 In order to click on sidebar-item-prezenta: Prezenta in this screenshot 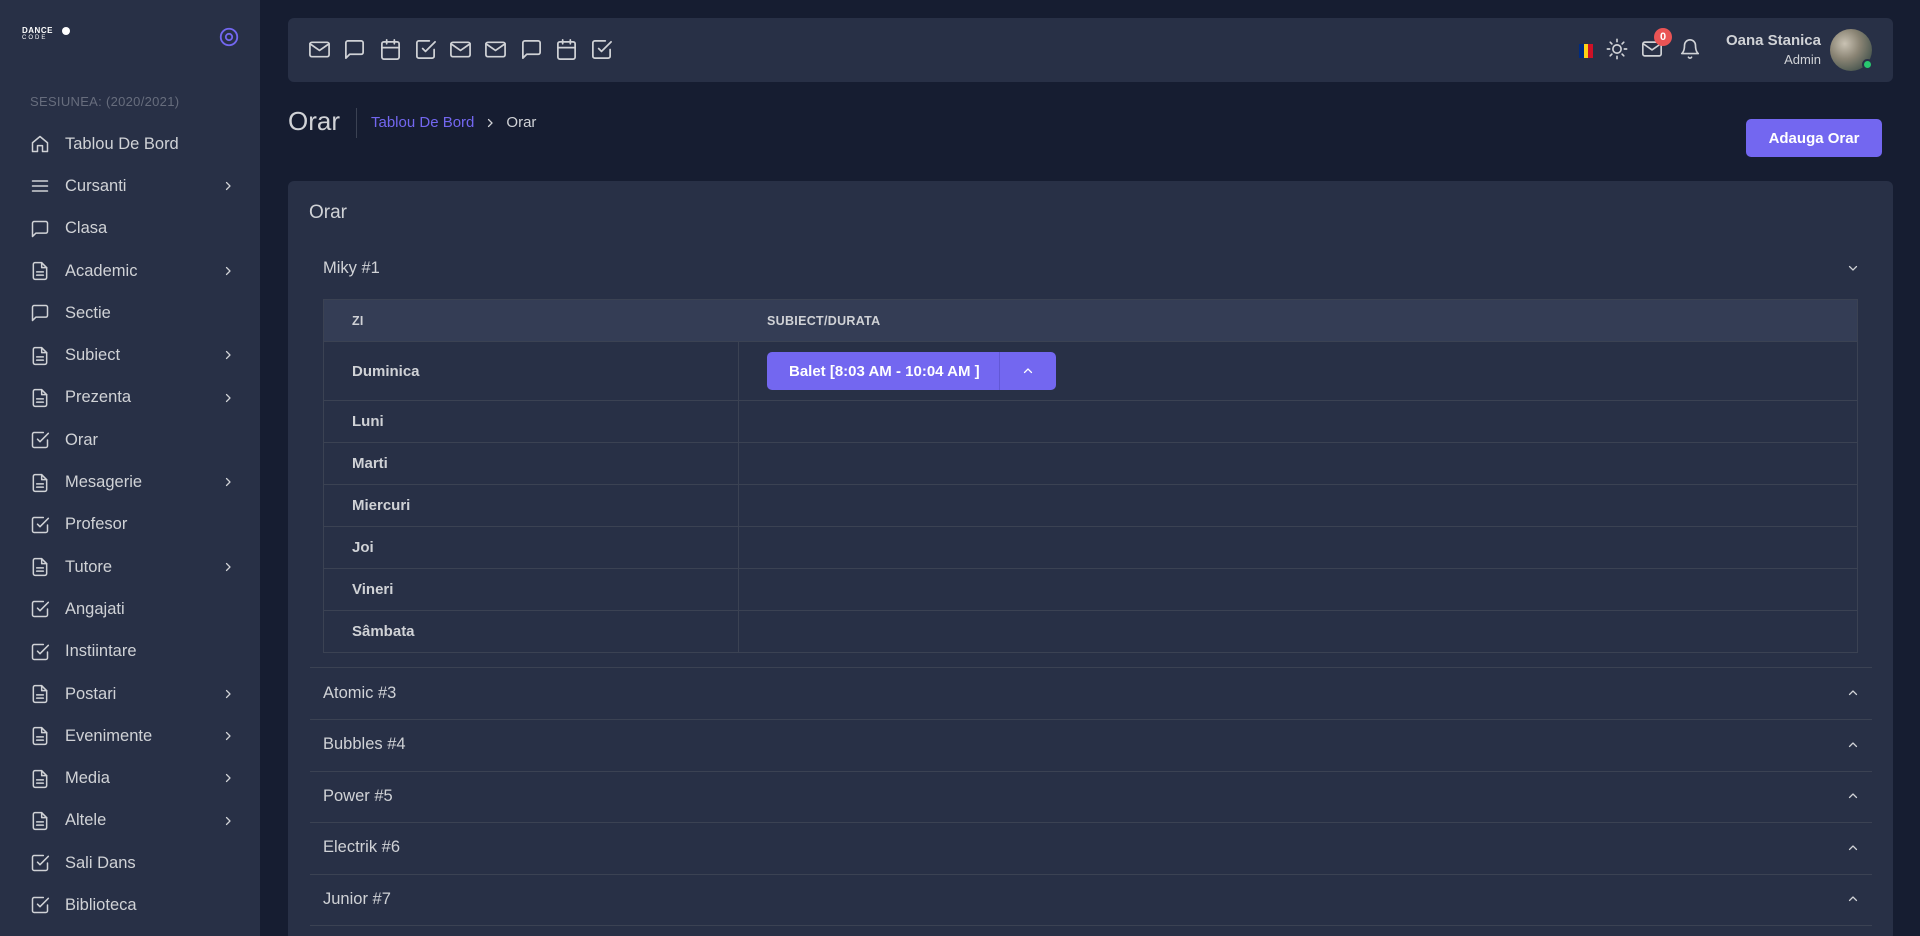, I will do `click(130, 398)`.